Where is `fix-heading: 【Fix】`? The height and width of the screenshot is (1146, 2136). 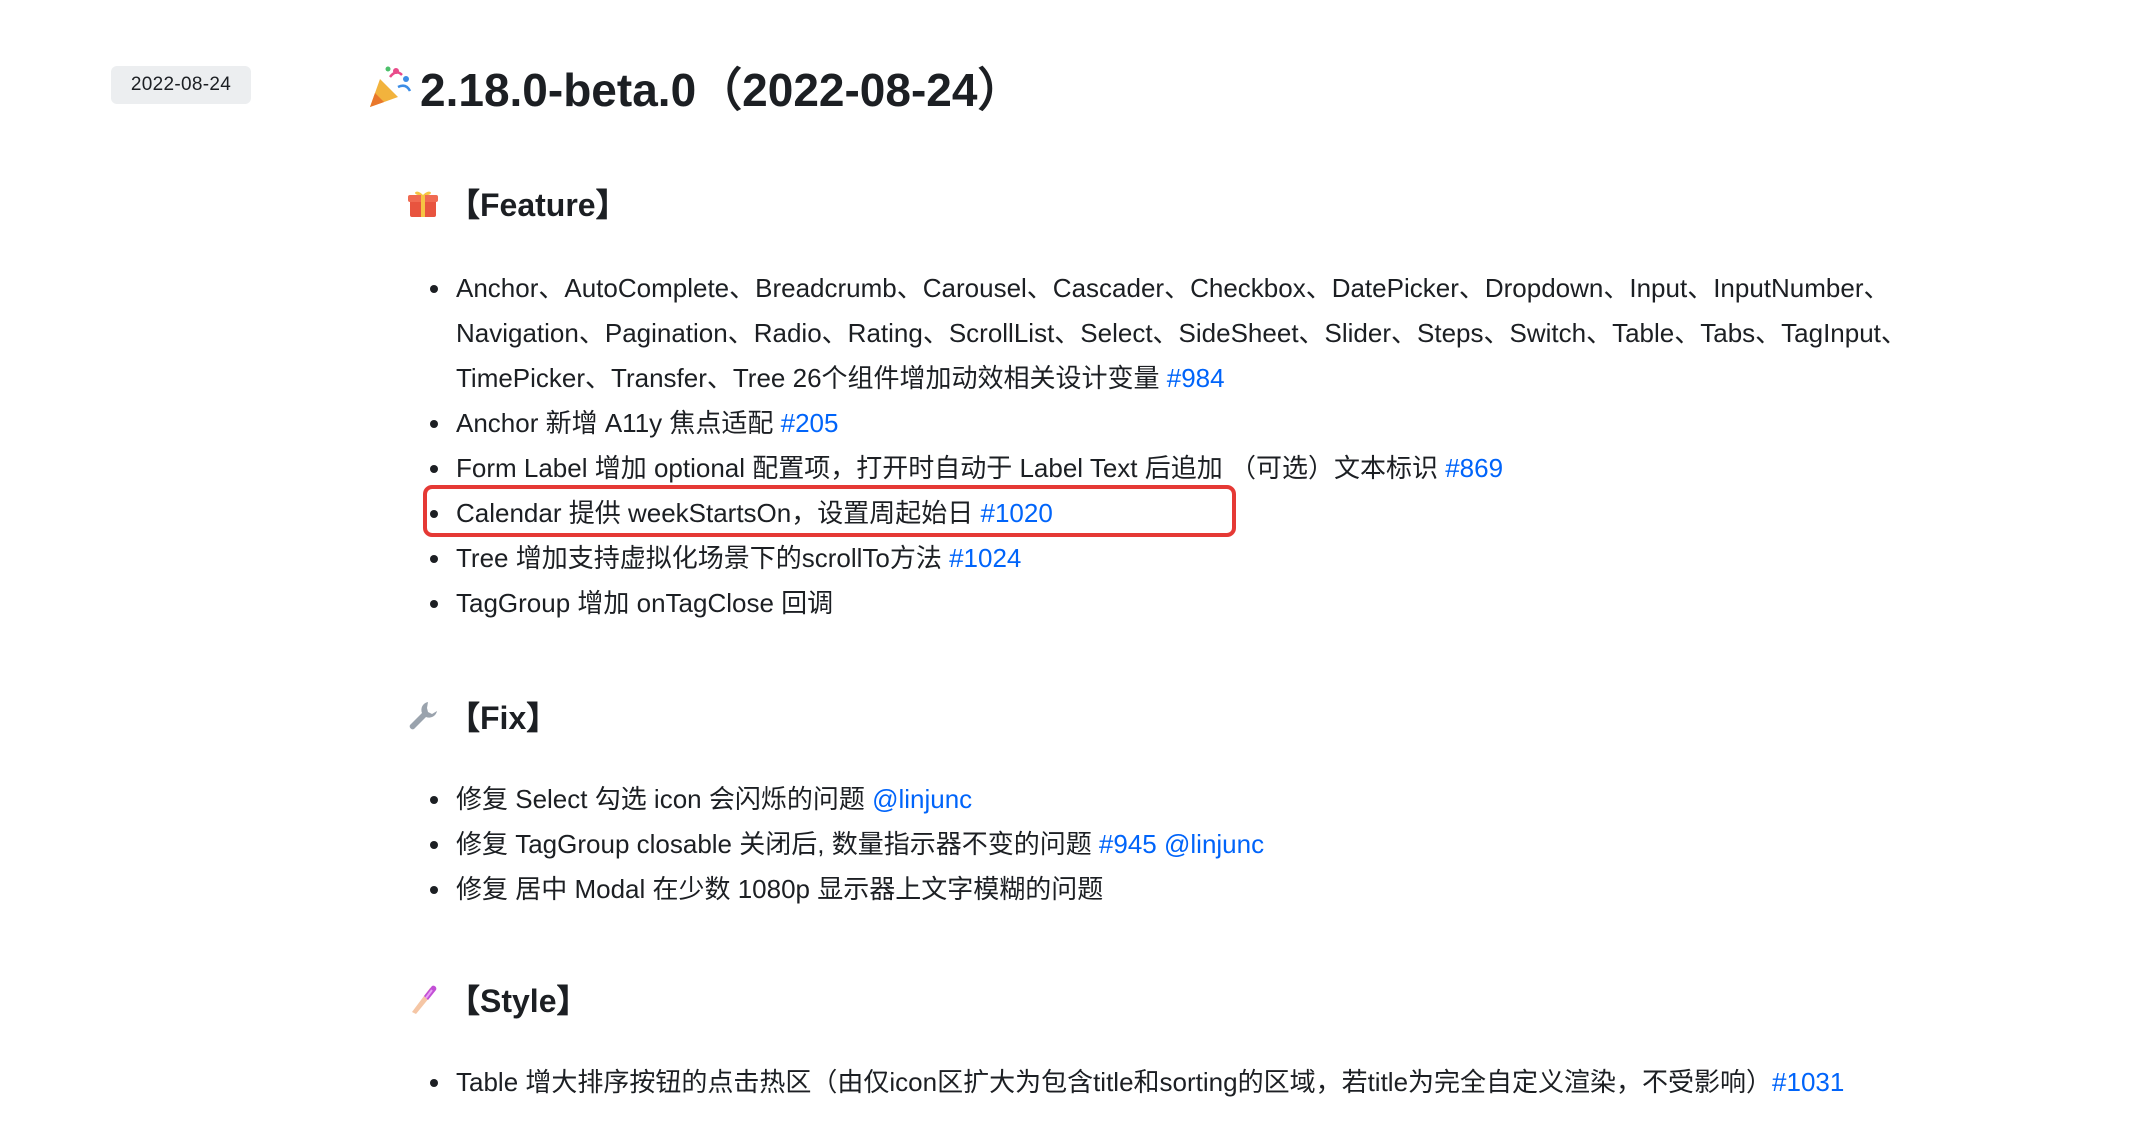 fix-heading: 【Fix】 is located at coordinates (482, 716).